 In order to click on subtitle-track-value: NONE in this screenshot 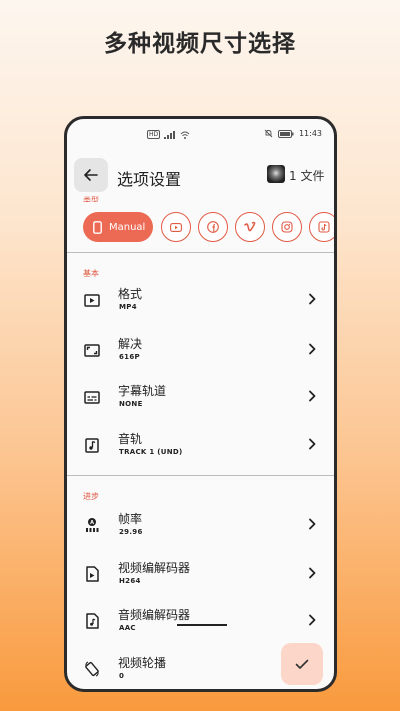, I will do `click(131, 404)`.